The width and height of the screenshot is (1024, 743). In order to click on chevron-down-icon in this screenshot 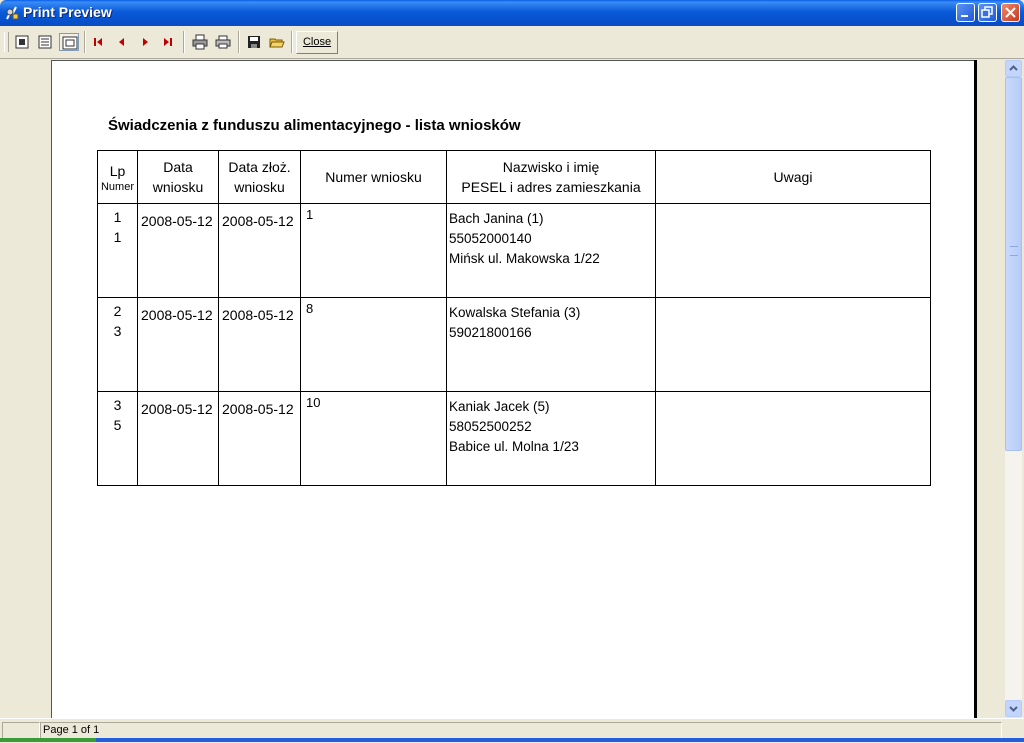, I will do `click(1013, 709)`.